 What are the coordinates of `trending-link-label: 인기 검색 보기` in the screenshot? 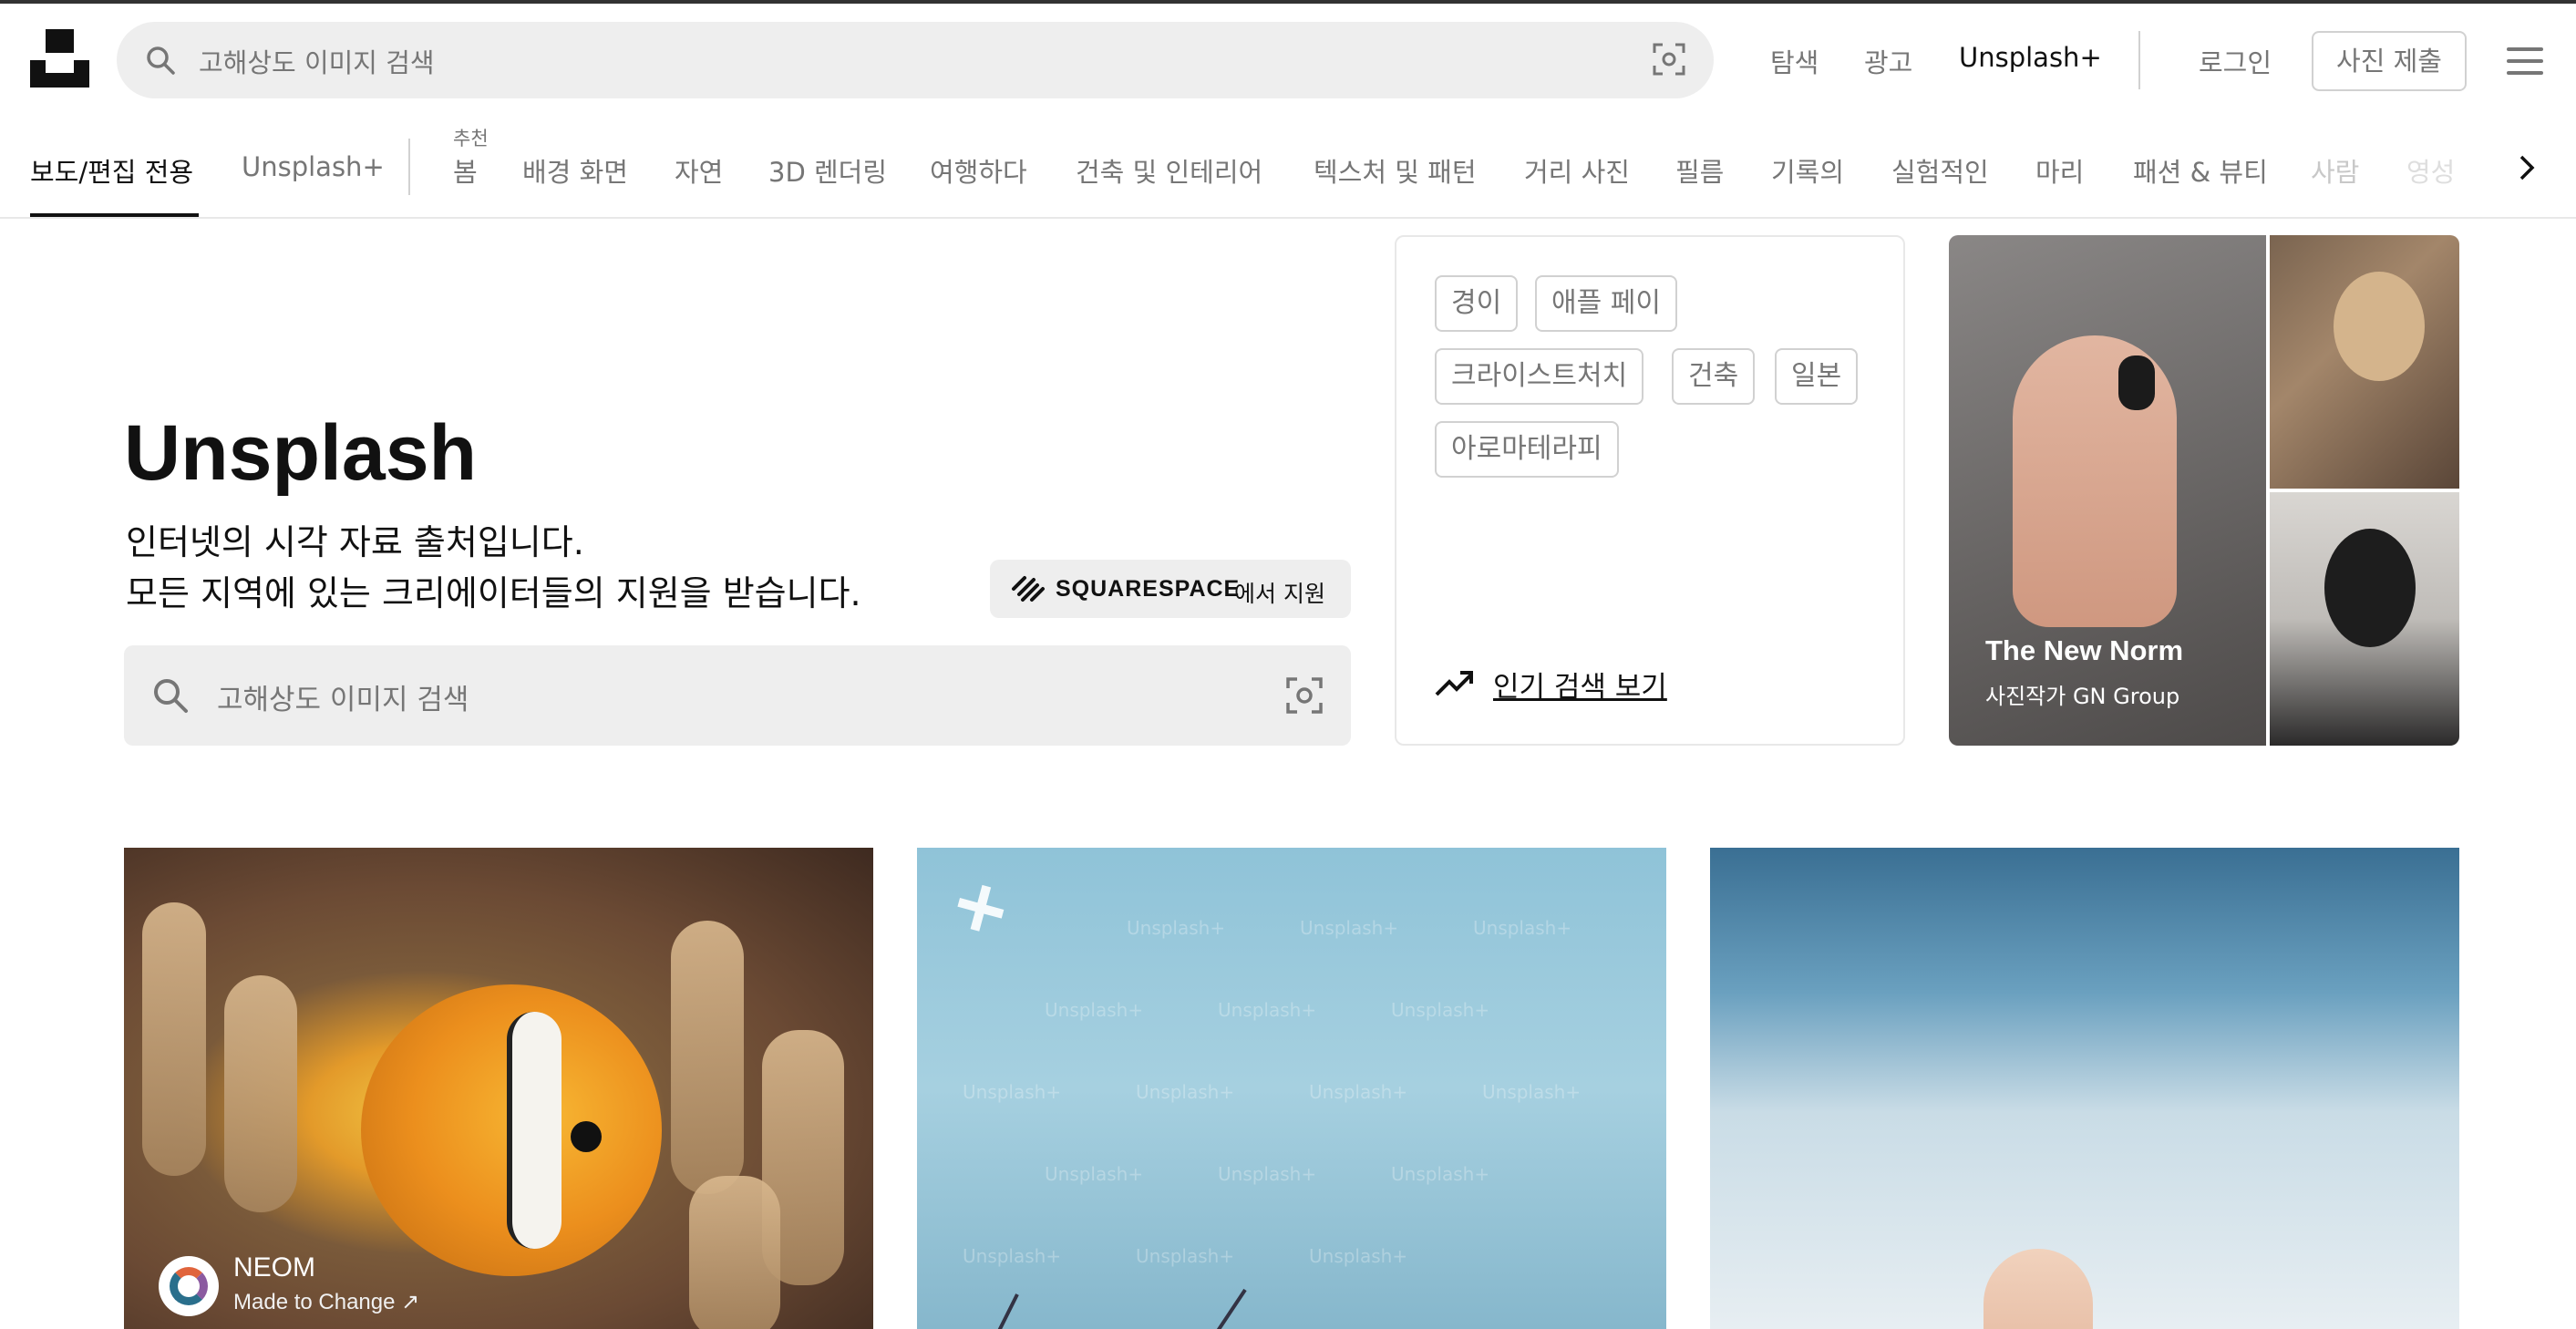 It's located at (1580, 685).